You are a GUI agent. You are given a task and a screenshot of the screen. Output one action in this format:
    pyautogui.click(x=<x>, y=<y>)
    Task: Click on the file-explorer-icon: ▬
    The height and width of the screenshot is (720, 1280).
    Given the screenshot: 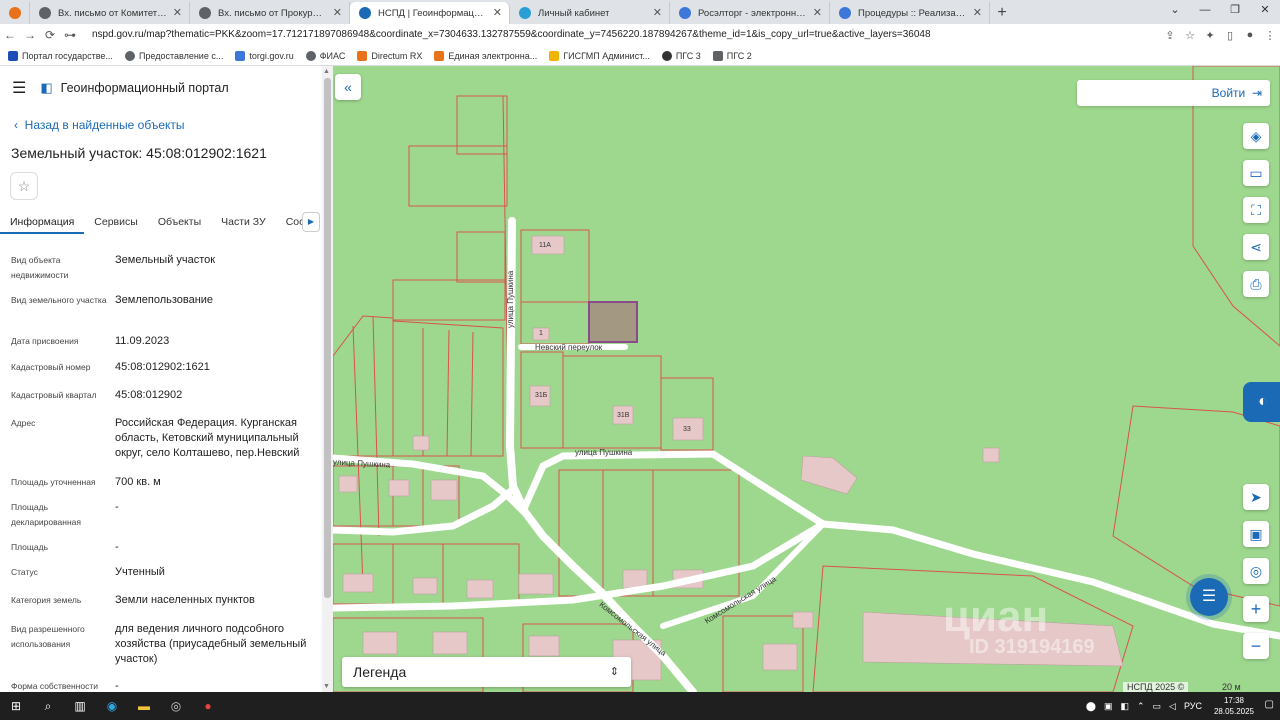 What is the action you would take?
    pyautogui.click(x=144, y=706)
    